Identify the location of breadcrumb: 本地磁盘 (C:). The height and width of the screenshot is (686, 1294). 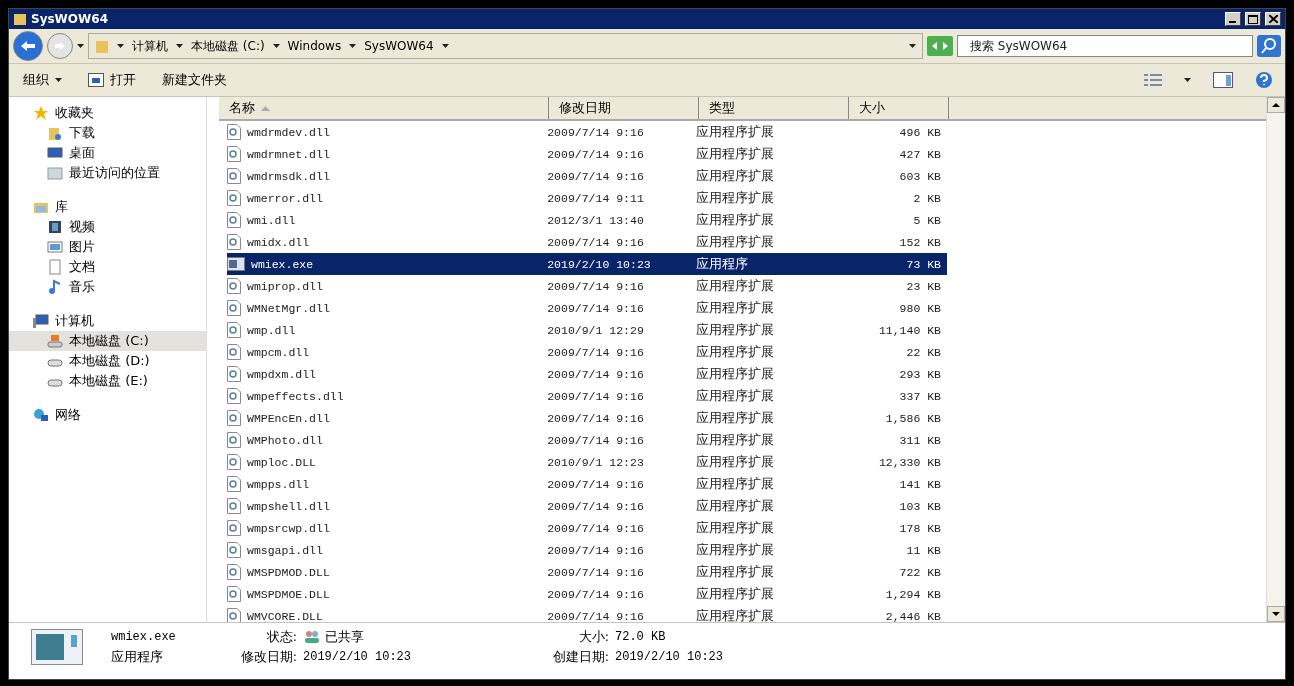
(228, 46).